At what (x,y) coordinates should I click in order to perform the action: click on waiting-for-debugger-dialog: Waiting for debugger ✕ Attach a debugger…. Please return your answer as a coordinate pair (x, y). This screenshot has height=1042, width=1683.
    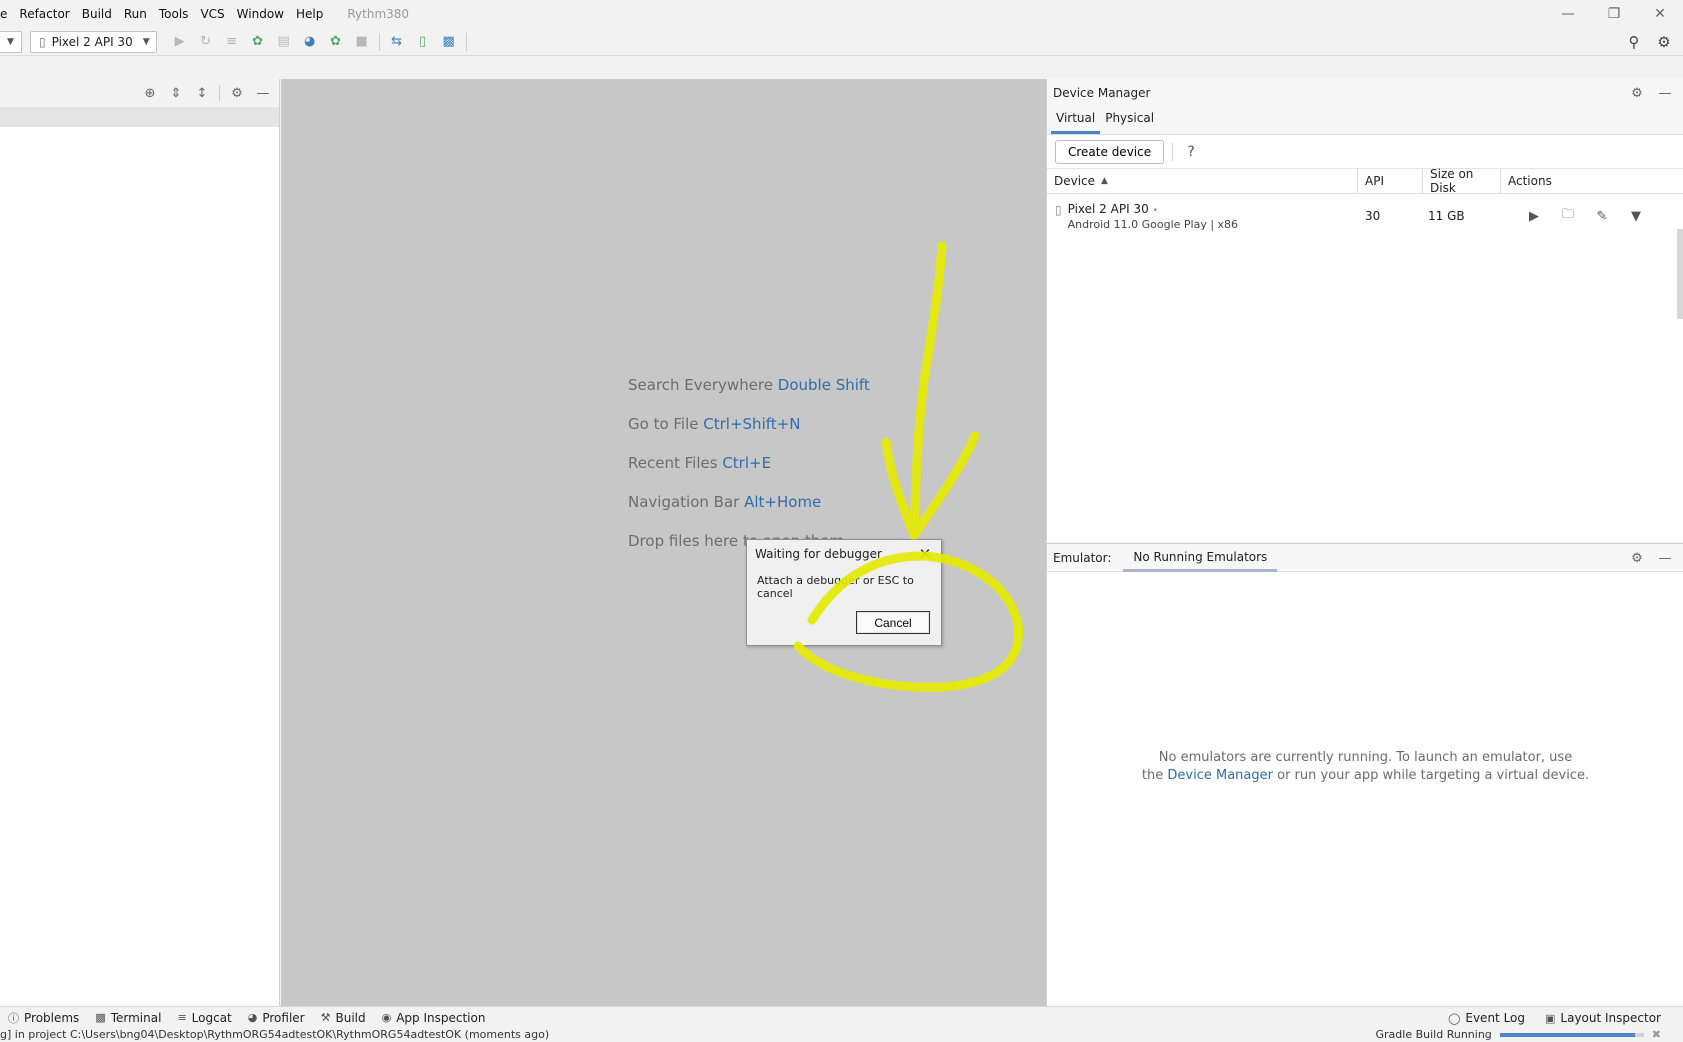
    Looking at the image, I should click on (844, 592).